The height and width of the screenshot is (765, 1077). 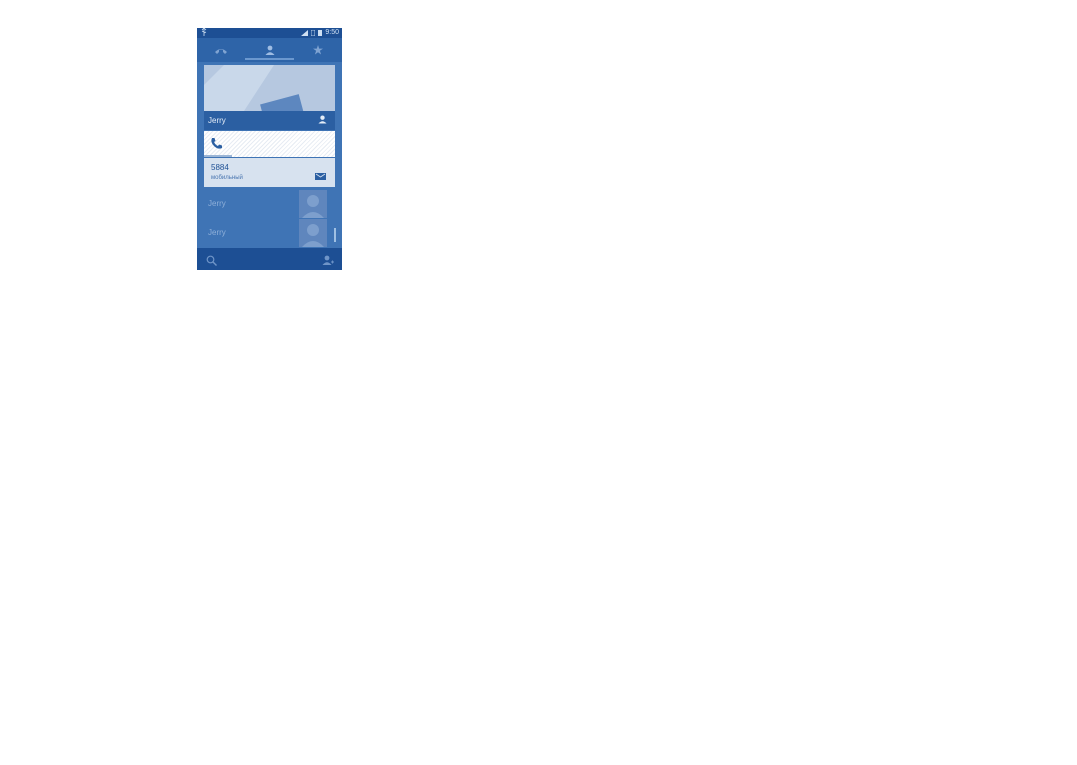 What do you see at coordinates (332, 32) in the screenshot?
I see `status-time: 9:50` at bounding box center [332, 32].